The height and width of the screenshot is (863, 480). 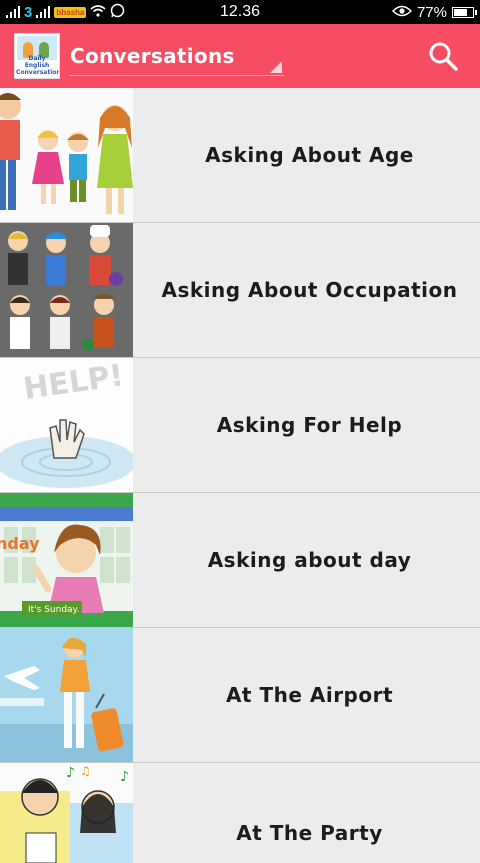 What do you see at coordinates (431, 12) in the screenshot?
I see `battery-percent: 77%` at bounding box center [431, 12].